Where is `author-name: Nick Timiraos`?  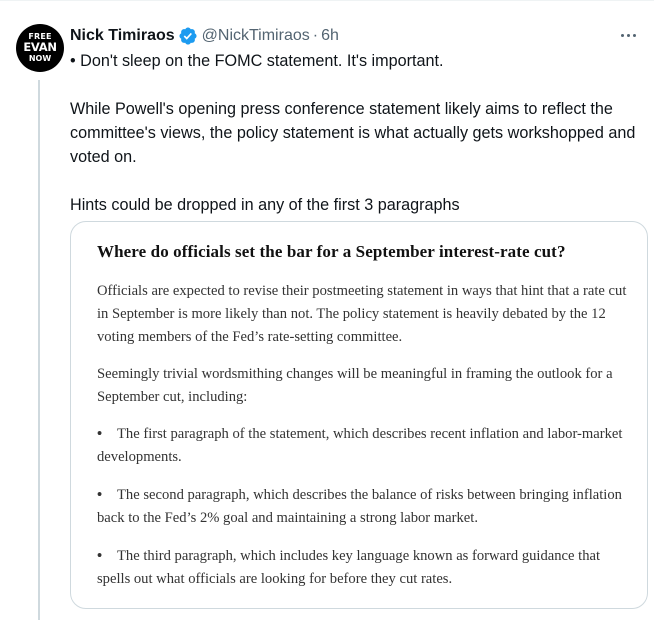
author-name: Nick Timiraos is located at coordinates (122, 36).